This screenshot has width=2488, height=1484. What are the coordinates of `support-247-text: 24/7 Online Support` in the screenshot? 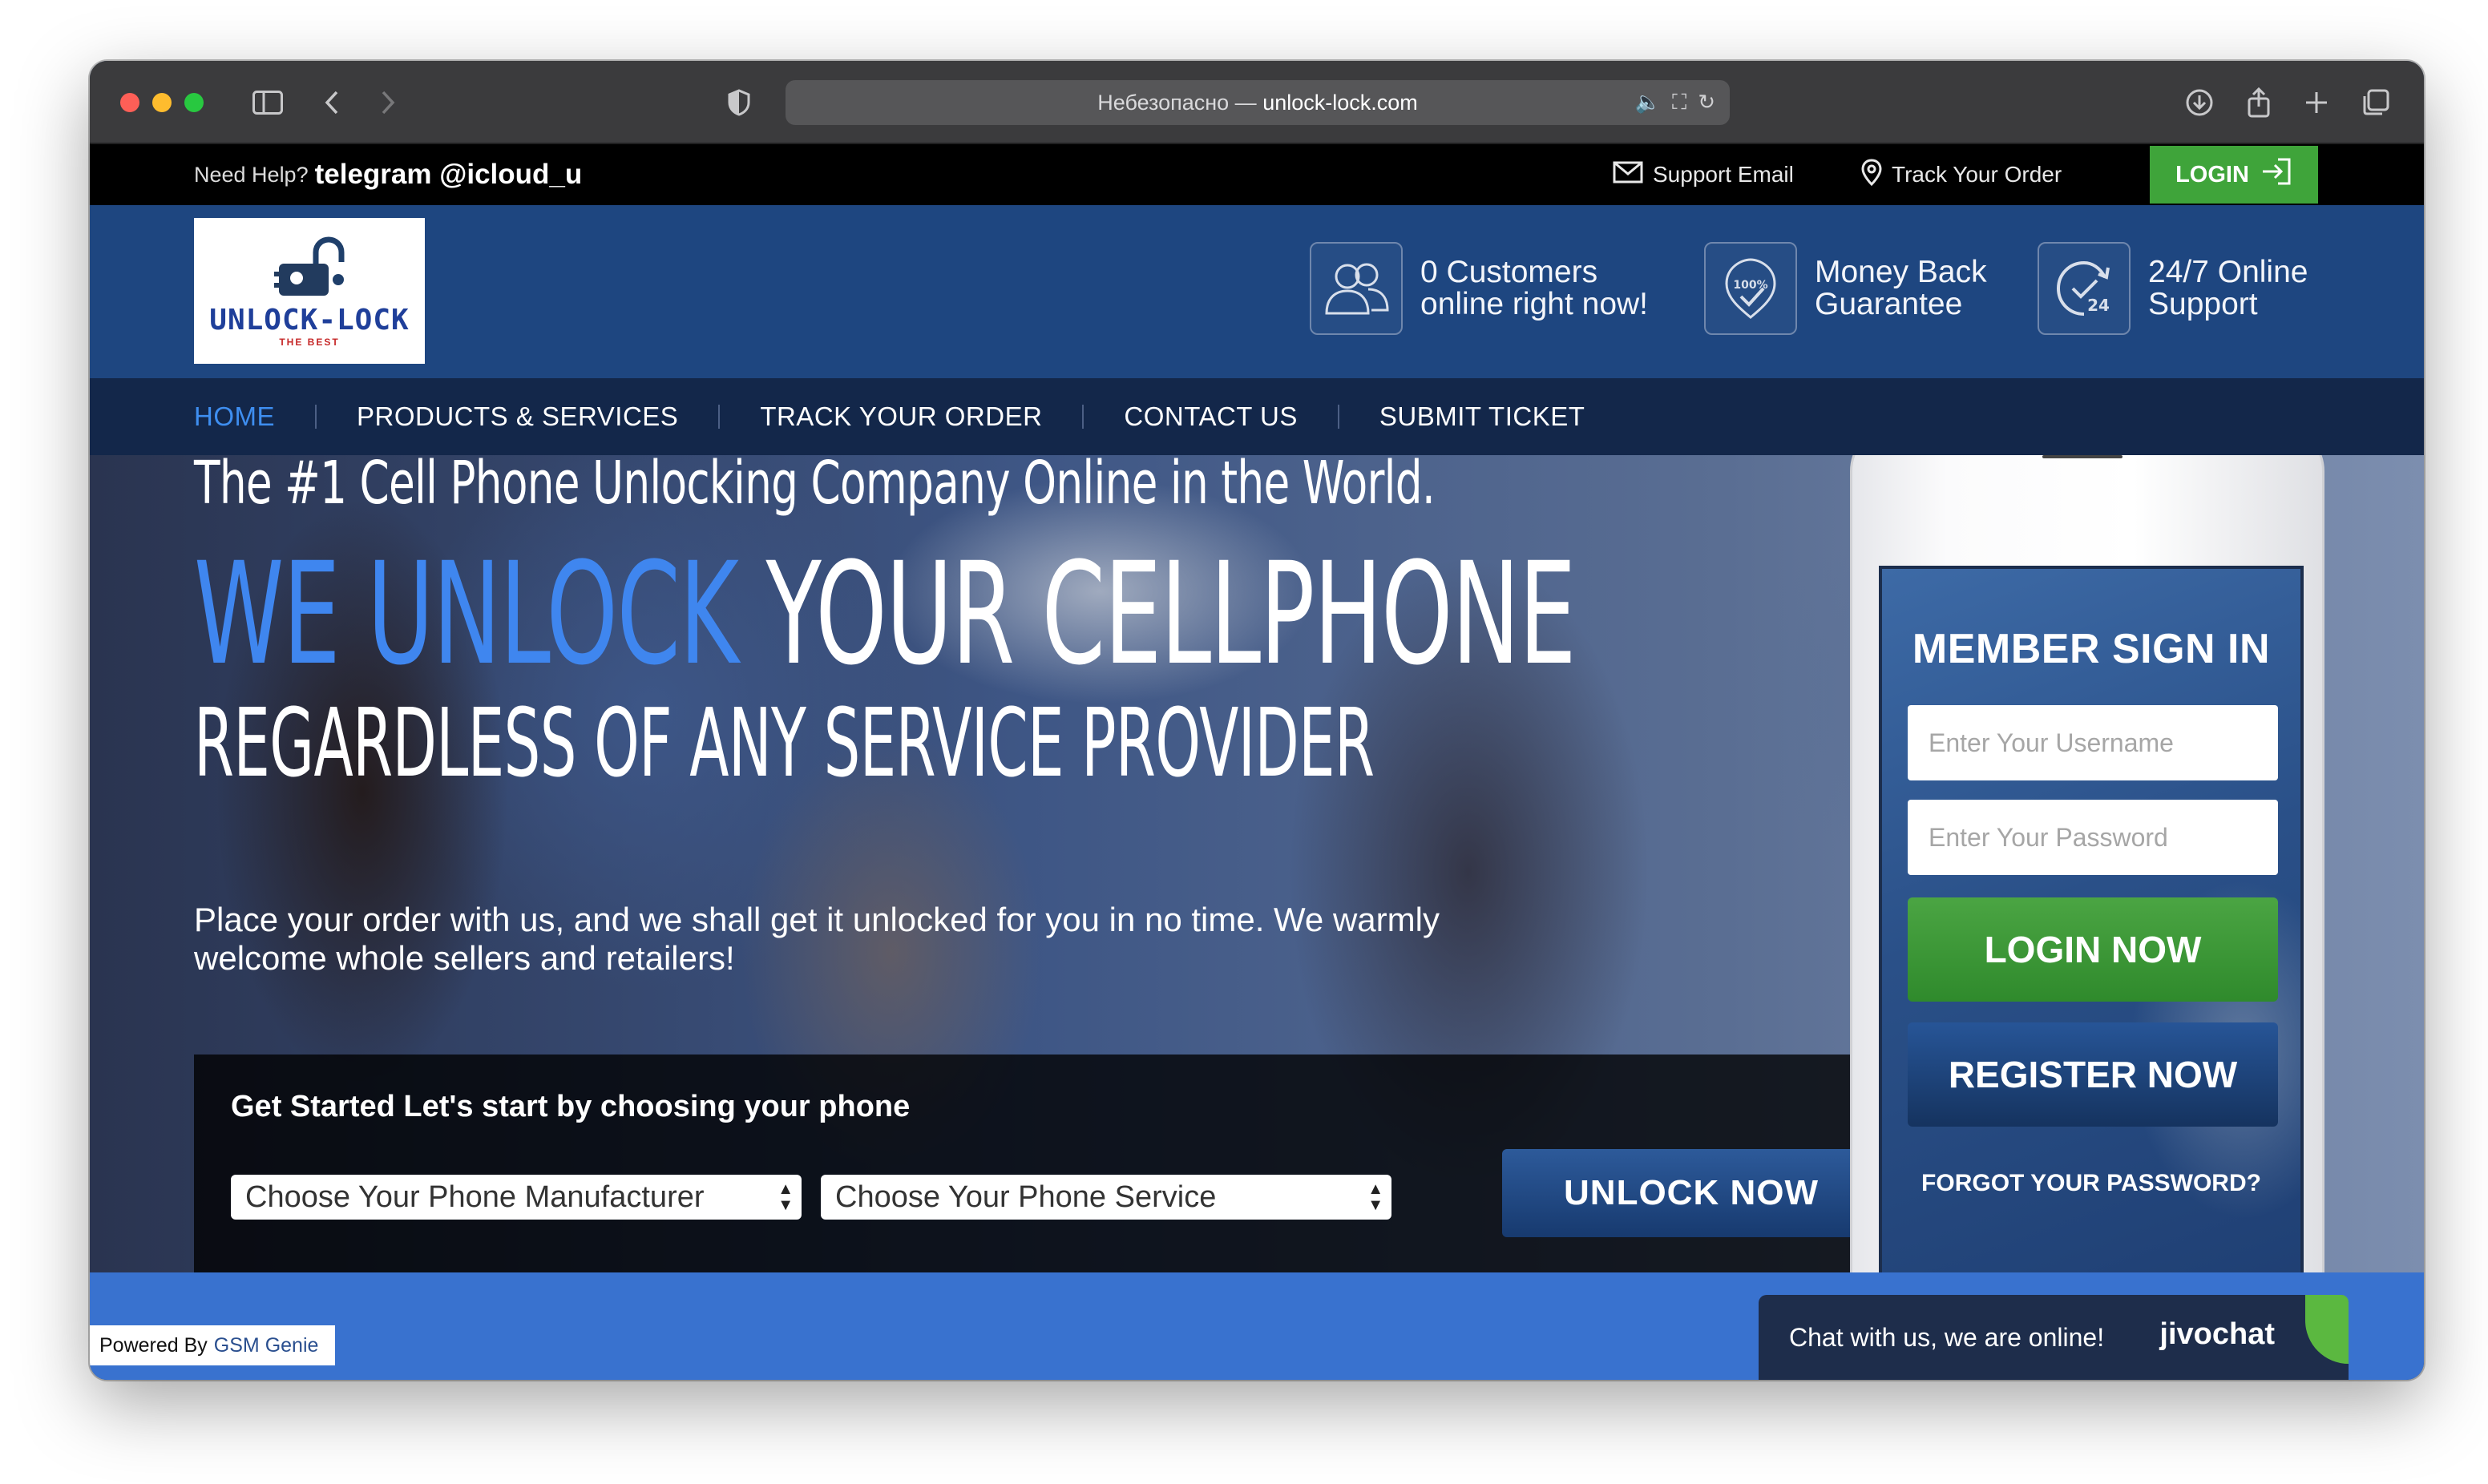 It's located at (2228, 289).